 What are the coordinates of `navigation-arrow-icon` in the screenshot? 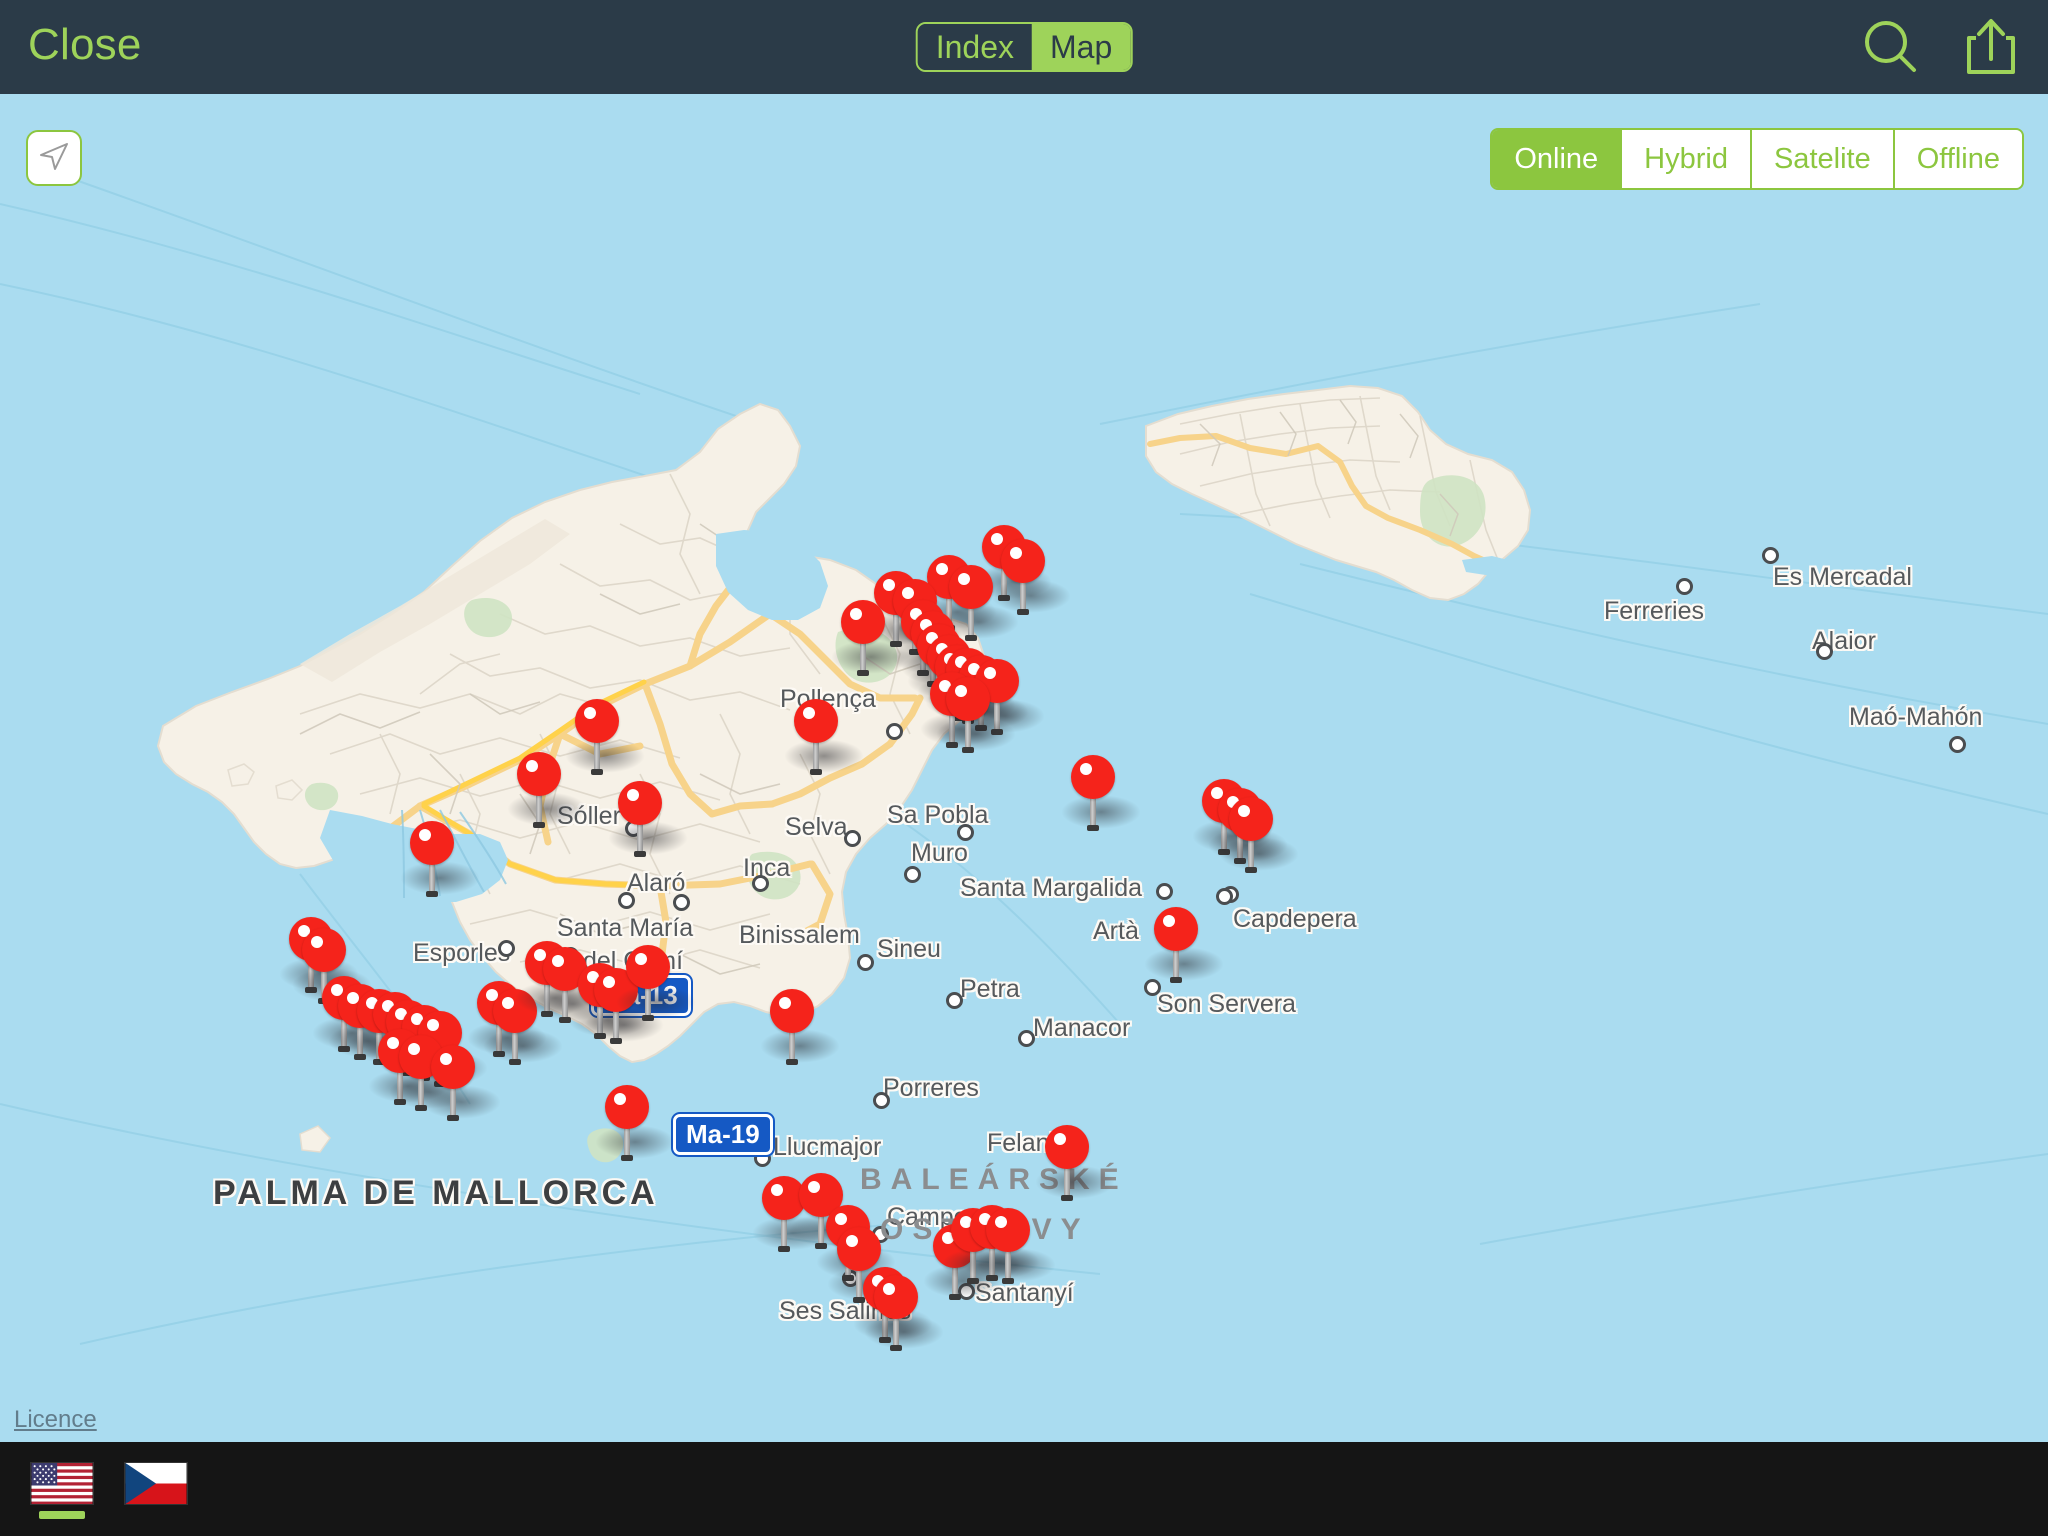 It's located at (54, 158).